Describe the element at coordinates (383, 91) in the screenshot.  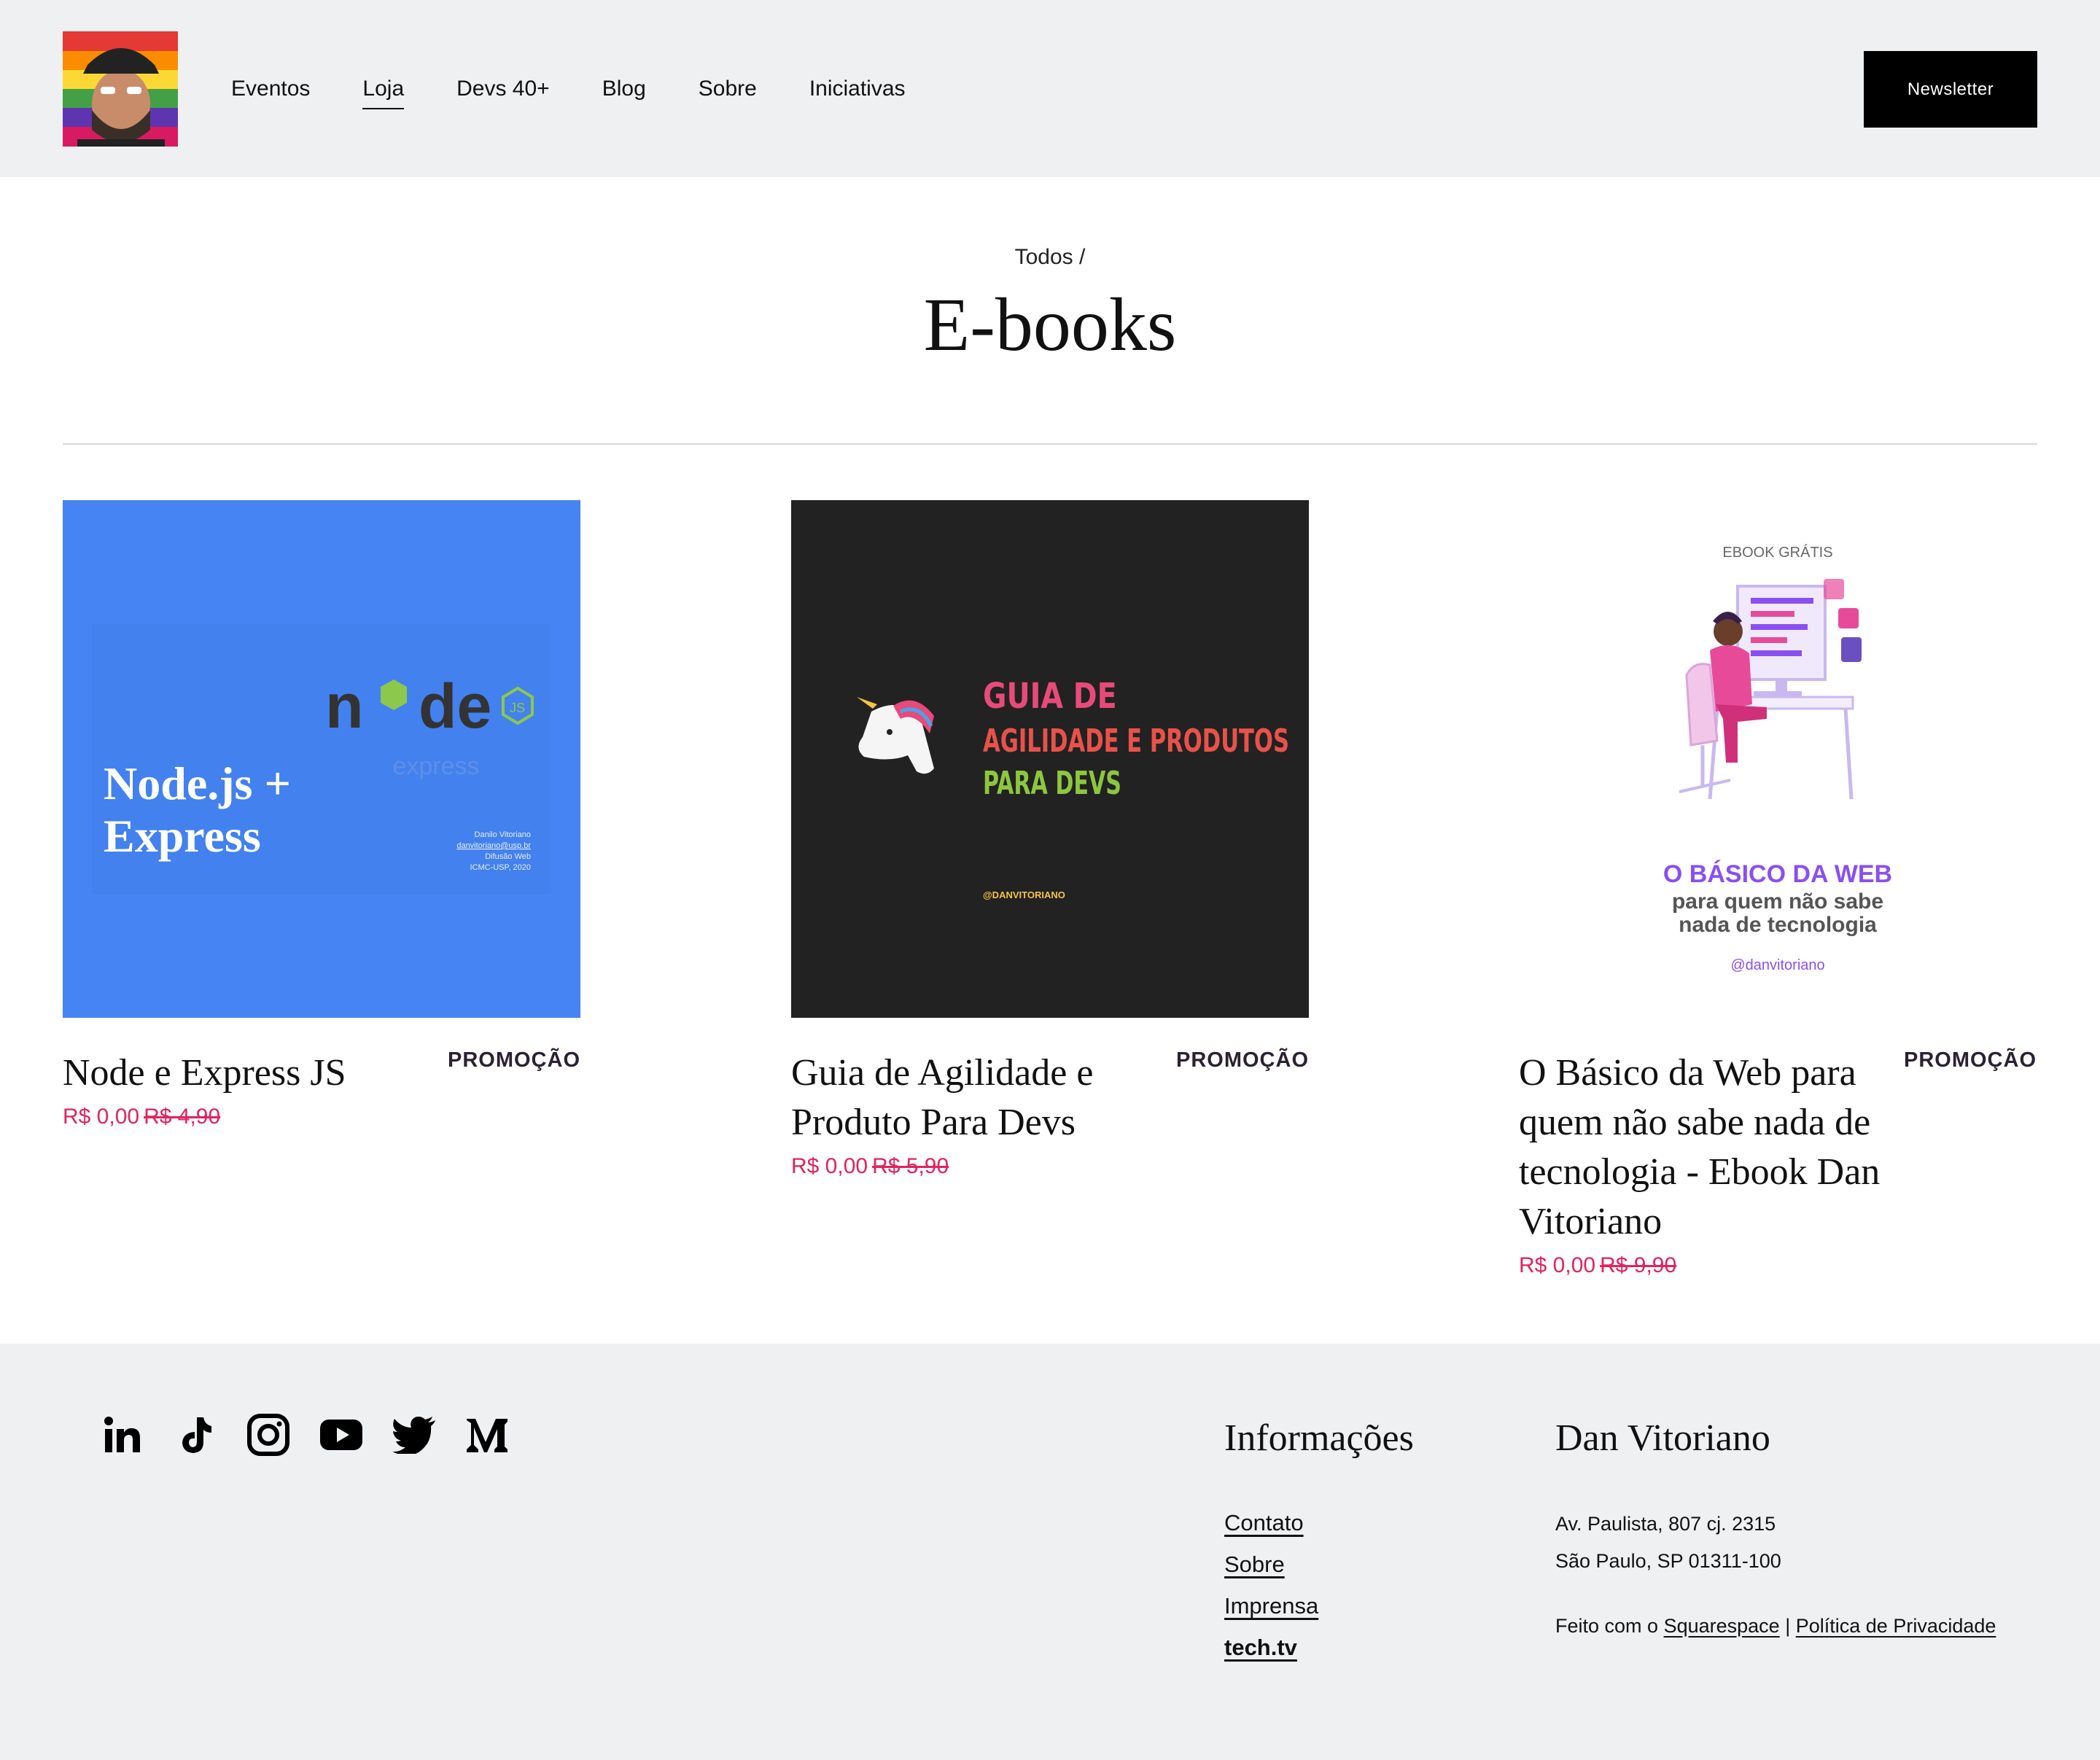
I see `nav-loja: Loja` at that location.